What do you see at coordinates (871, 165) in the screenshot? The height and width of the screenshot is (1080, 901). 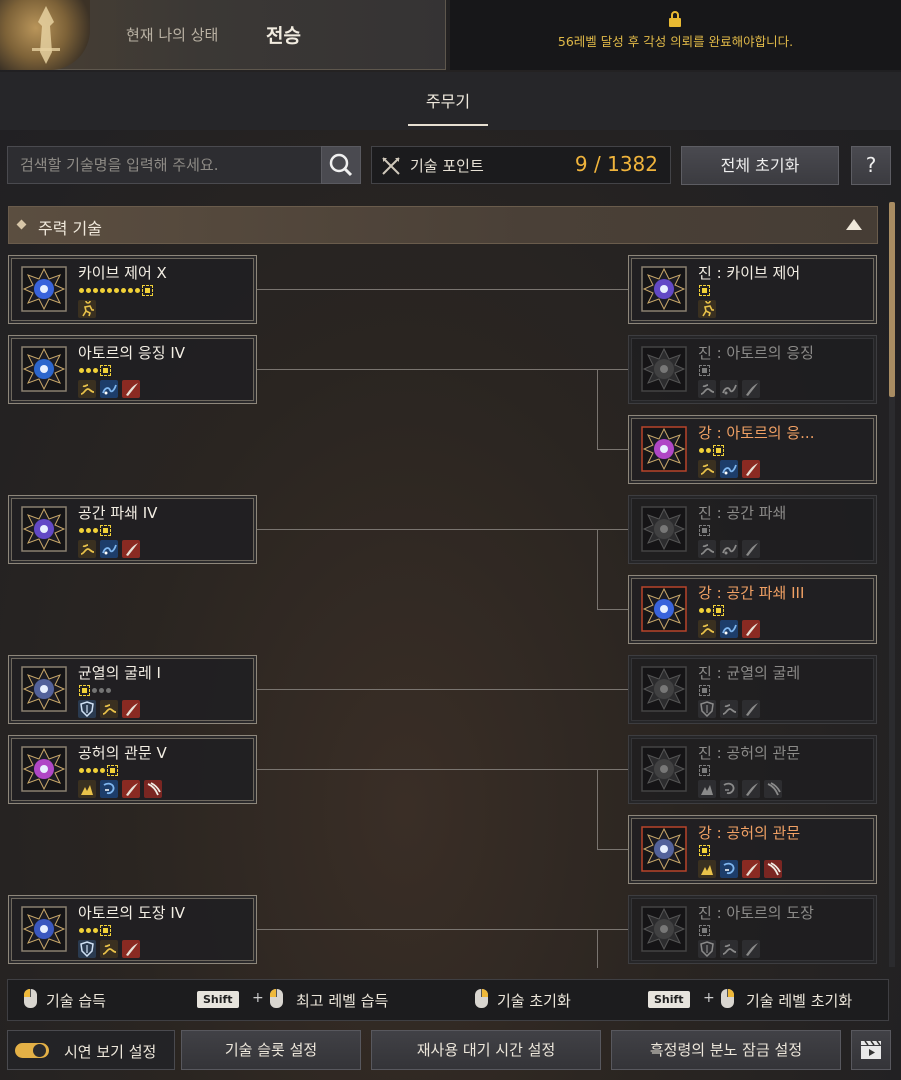 I see `help-button: ?` at bounding box center [871, 165].